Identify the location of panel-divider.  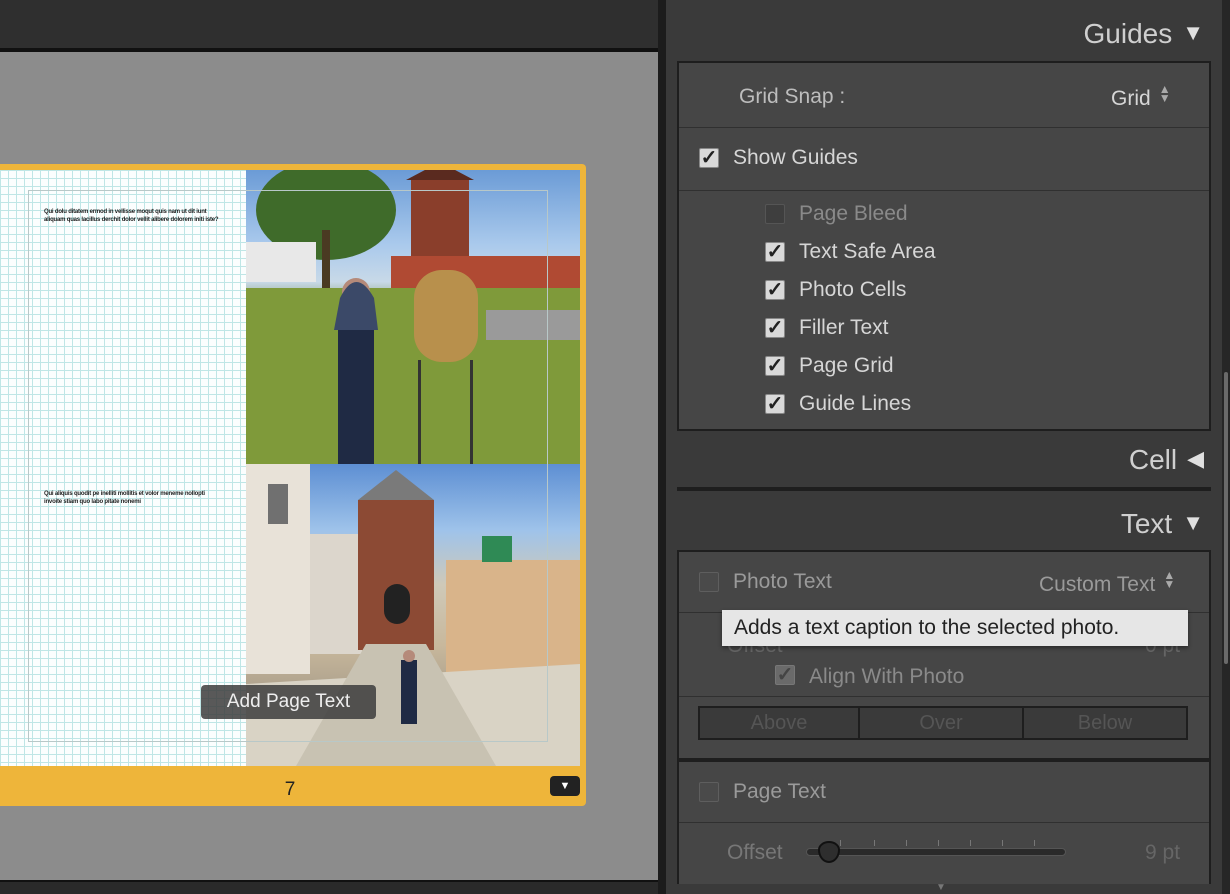
(662, 447).